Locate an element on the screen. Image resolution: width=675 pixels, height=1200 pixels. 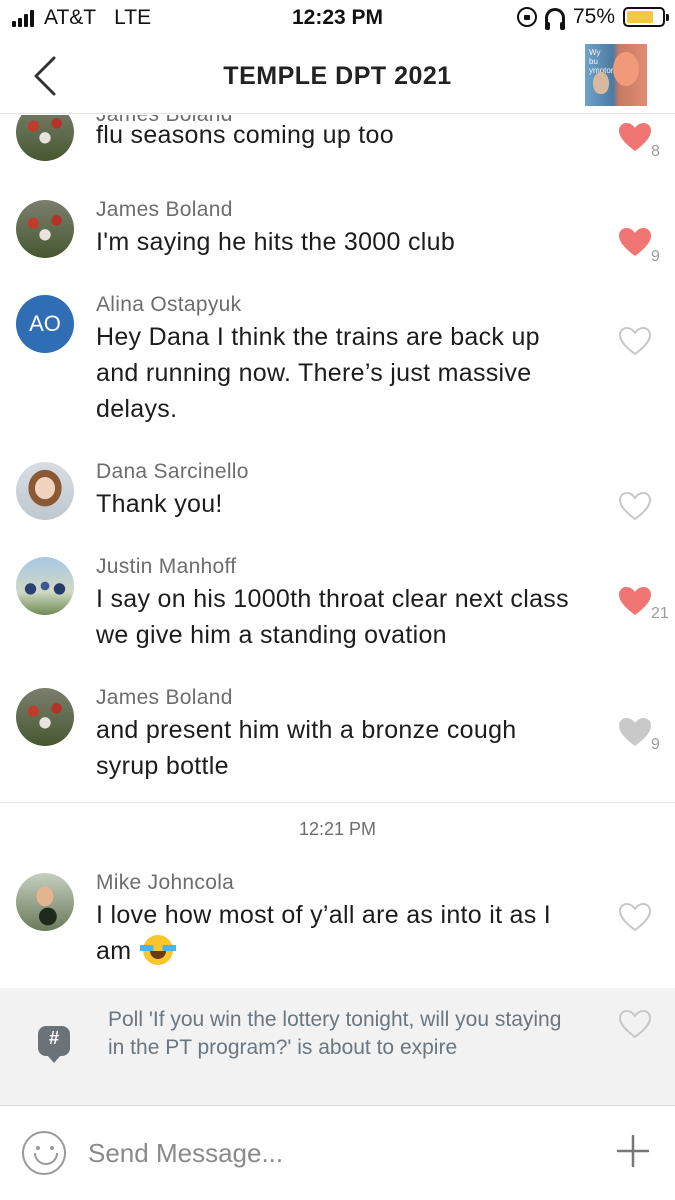
group-avatar: Wy bu ymotor is located at coordinates (616, 75).